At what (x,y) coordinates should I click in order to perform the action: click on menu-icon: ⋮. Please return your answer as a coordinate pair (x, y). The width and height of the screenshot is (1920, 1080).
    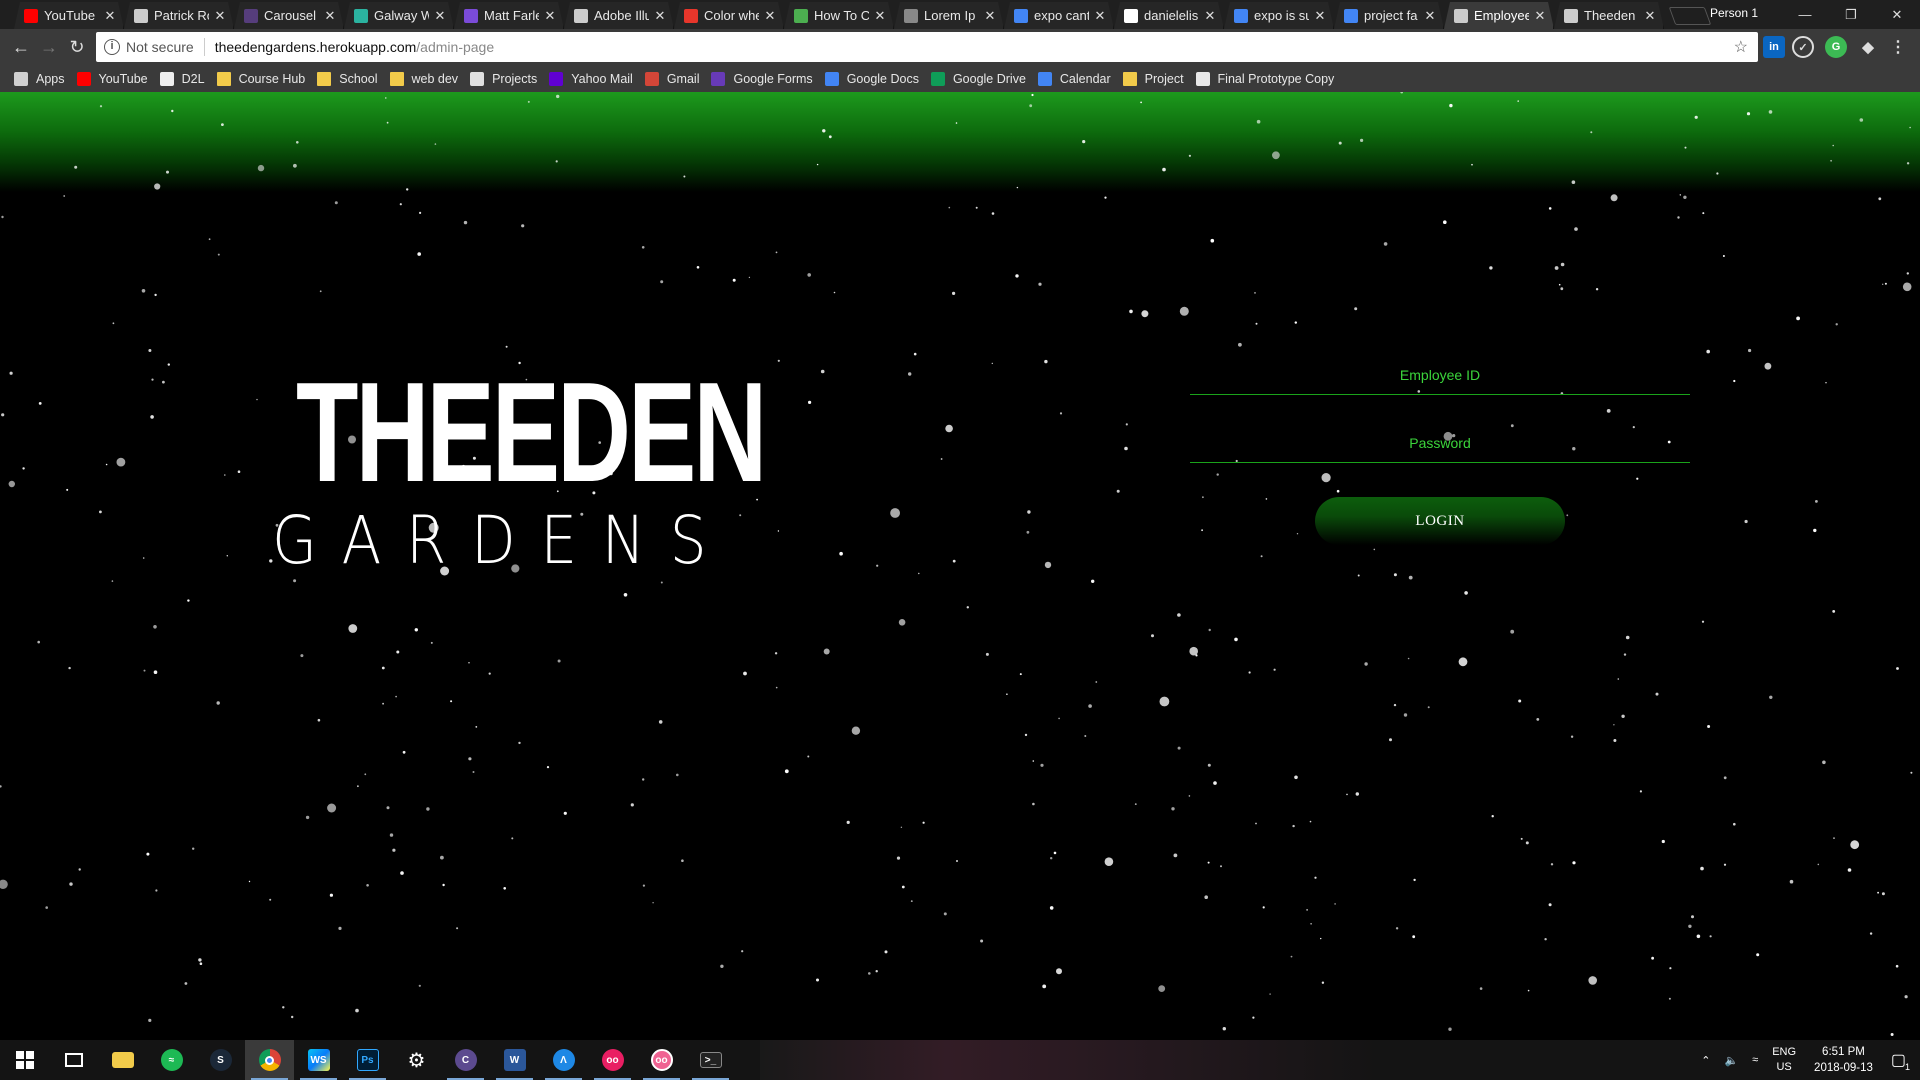
    Looking at the image, I should click on (1898, 47).